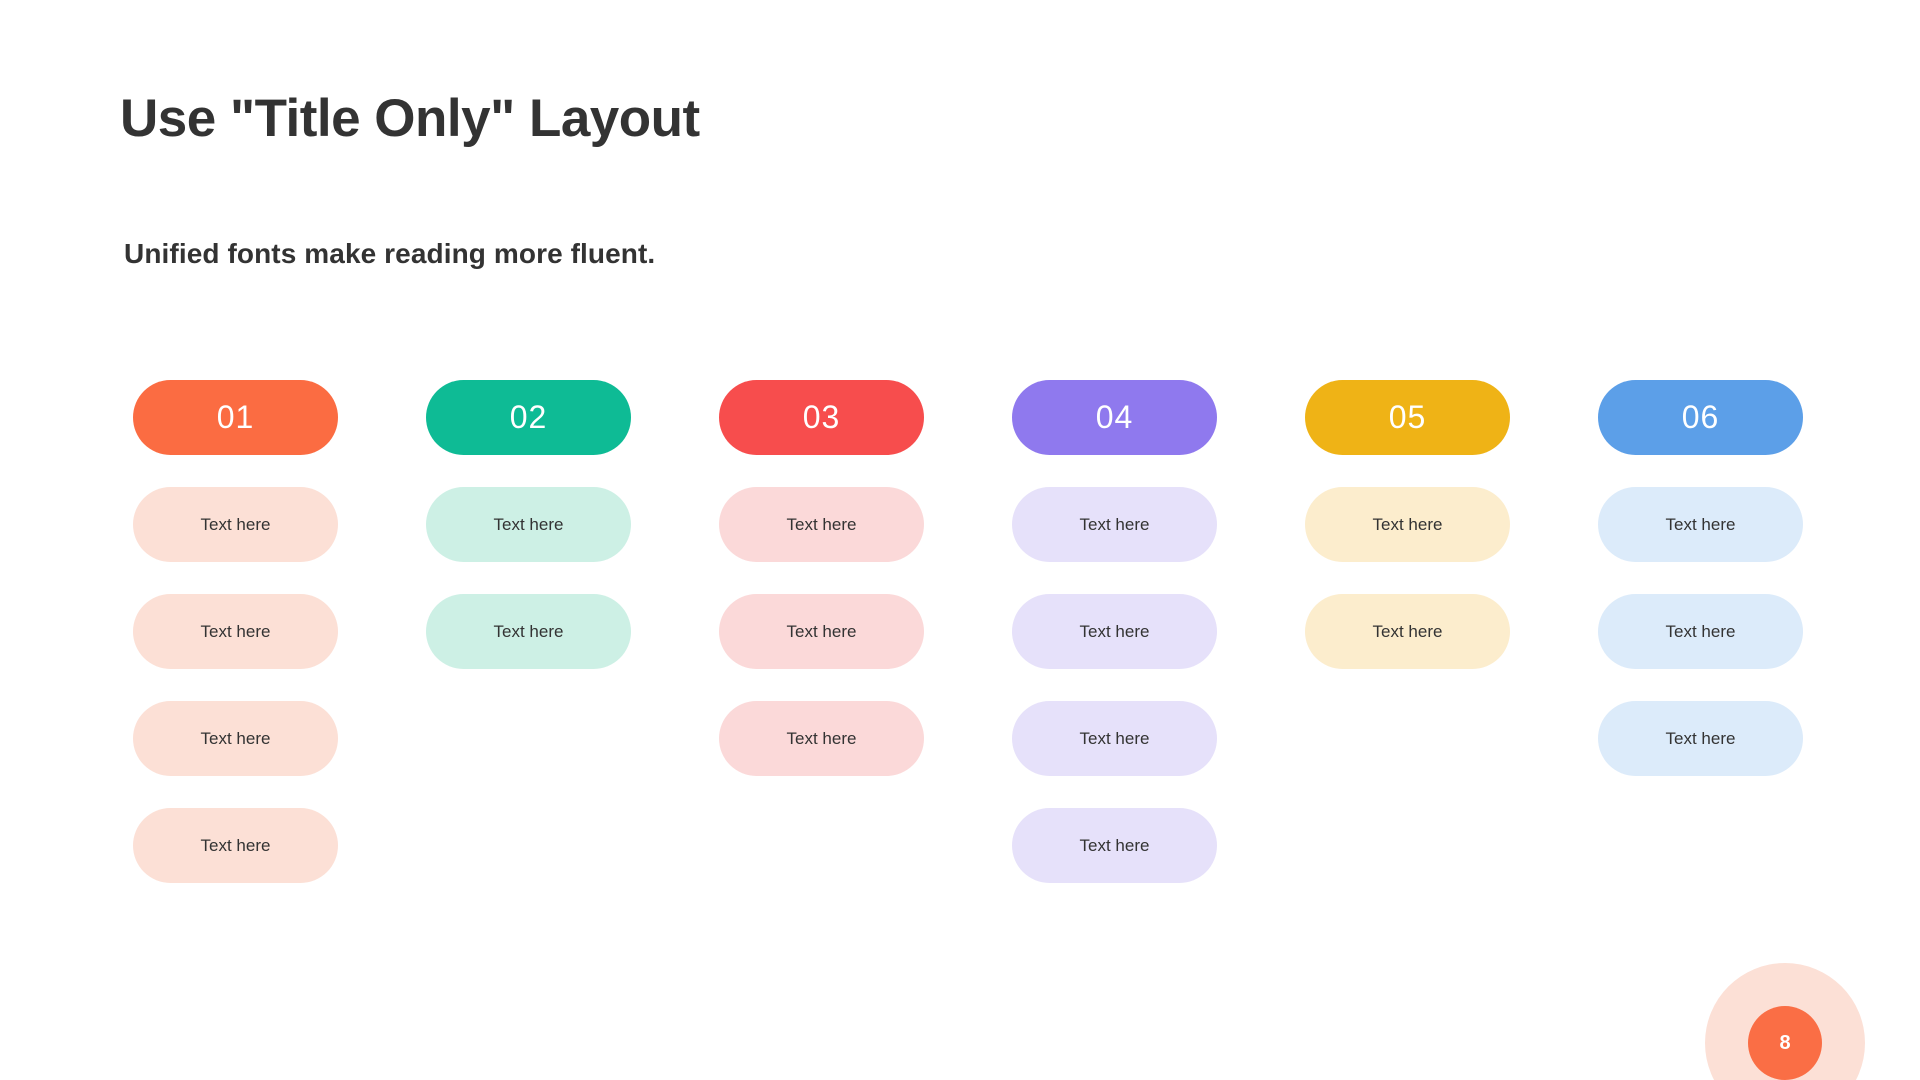 The height and width of the screenshot is (1080, 1920). I want to click on page-title: Use "Title Only" Layout, so click(410, 118).